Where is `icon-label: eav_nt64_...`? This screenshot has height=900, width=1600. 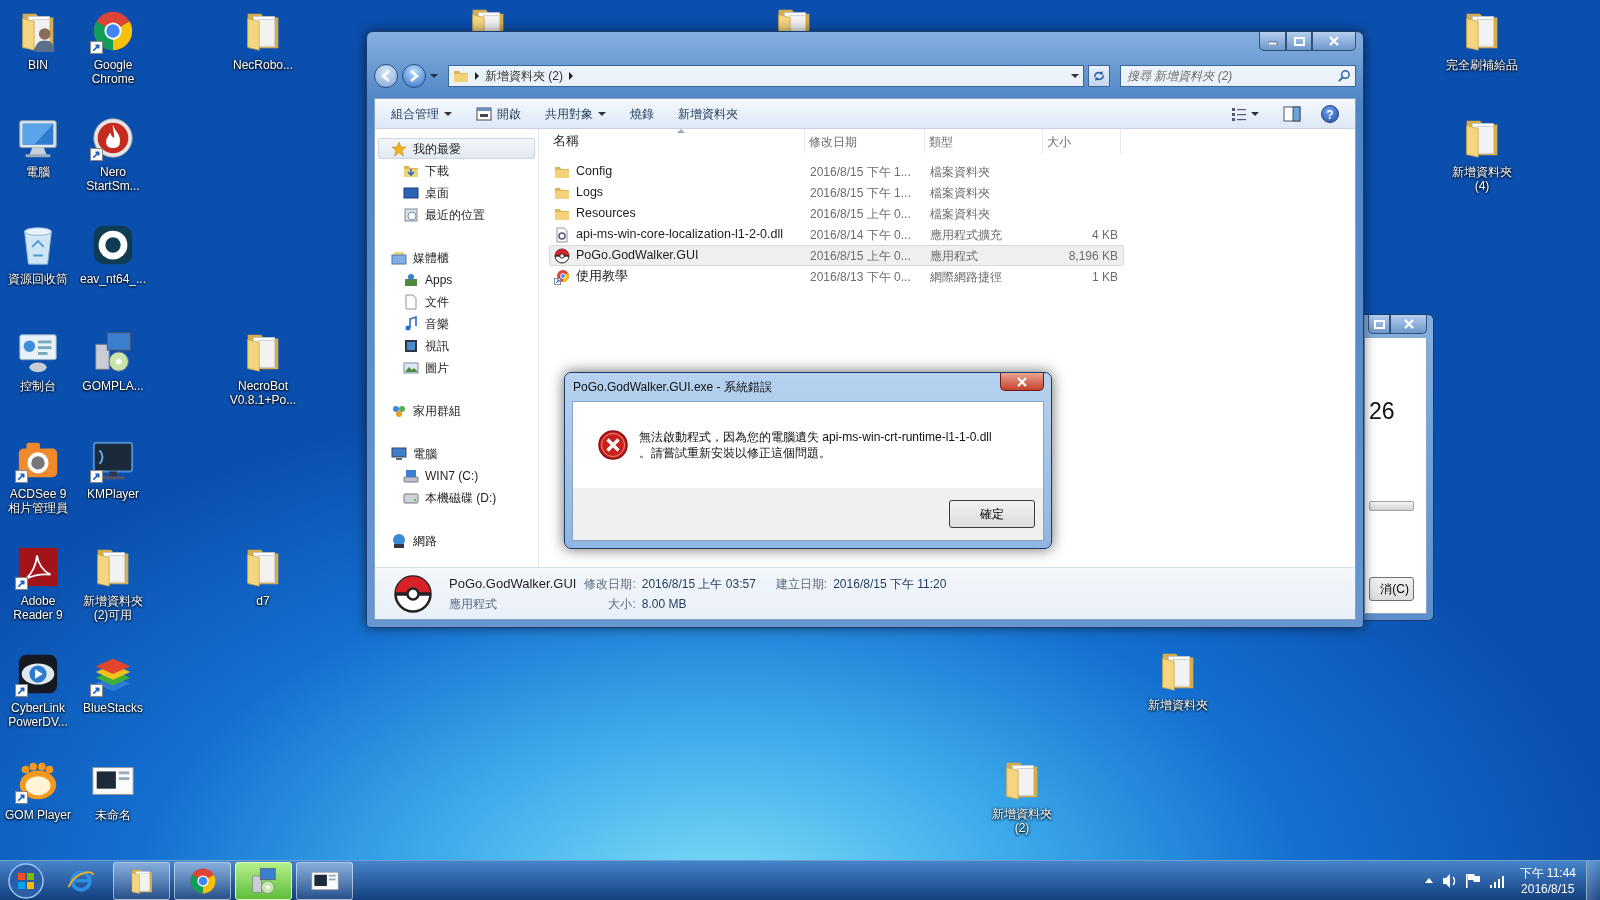
icon-label: eav_nt64_... is located at coordinates (113, 279).